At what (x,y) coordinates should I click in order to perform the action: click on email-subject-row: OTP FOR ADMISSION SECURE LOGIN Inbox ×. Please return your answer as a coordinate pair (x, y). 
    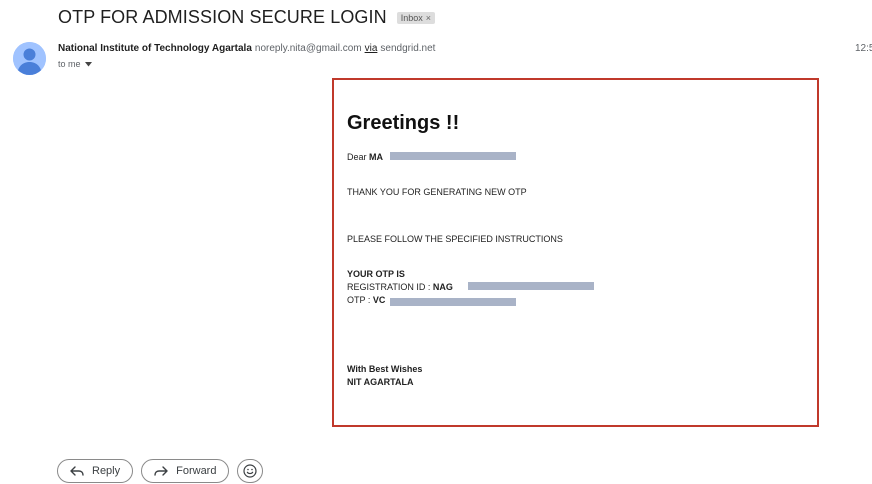
    Looking at the image, I should click on (247, 17).